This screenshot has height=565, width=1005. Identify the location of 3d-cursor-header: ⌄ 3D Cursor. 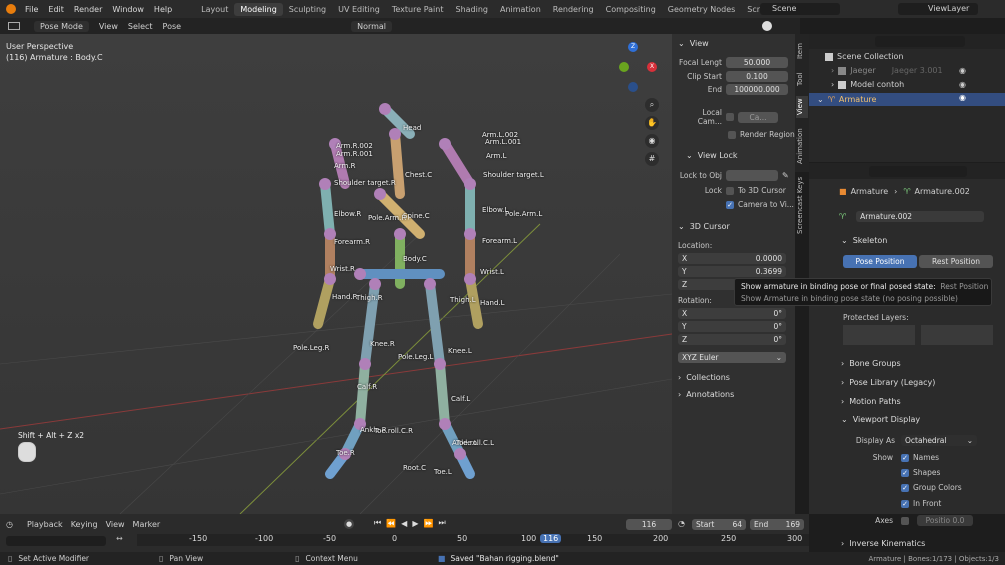
(704, 226).